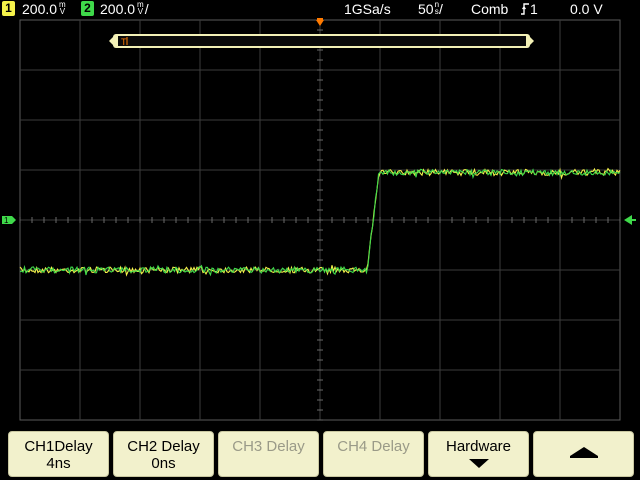 Image resolution: width=640 pixels, height=480 pixels. What do you see at coordinates (8, 8) in the screenshot?
I see `channel-1-badge: 1` at bounding box center [8, 8].